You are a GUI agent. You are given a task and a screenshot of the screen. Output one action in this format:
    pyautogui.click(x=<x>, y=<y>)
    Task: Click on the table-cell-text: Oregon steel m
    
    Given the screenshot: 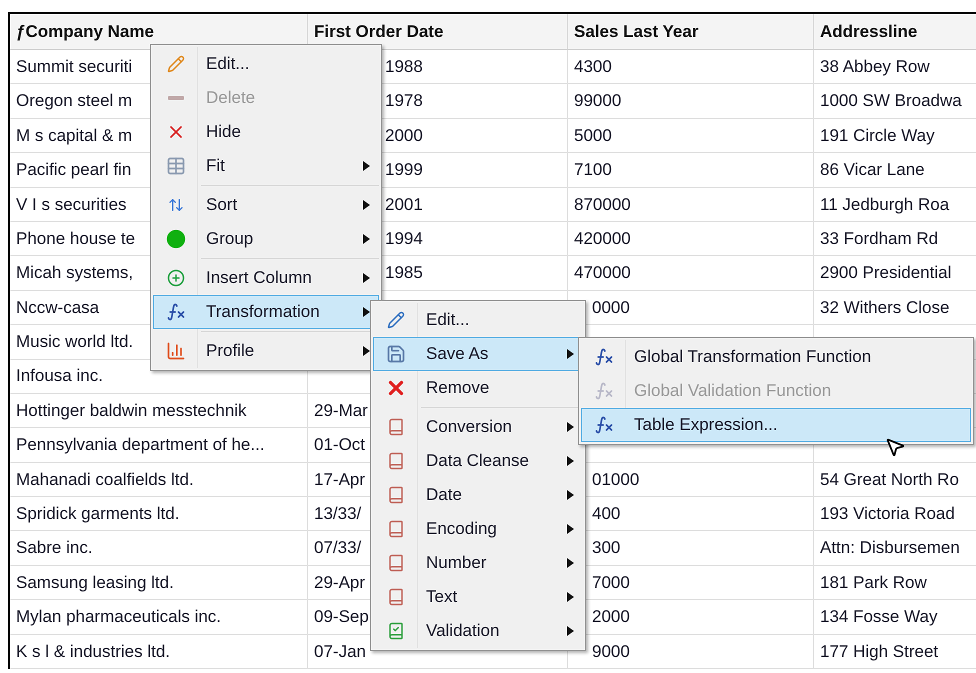 What is the action you would take?
    pyautogui.click(x=74, y=101)
    